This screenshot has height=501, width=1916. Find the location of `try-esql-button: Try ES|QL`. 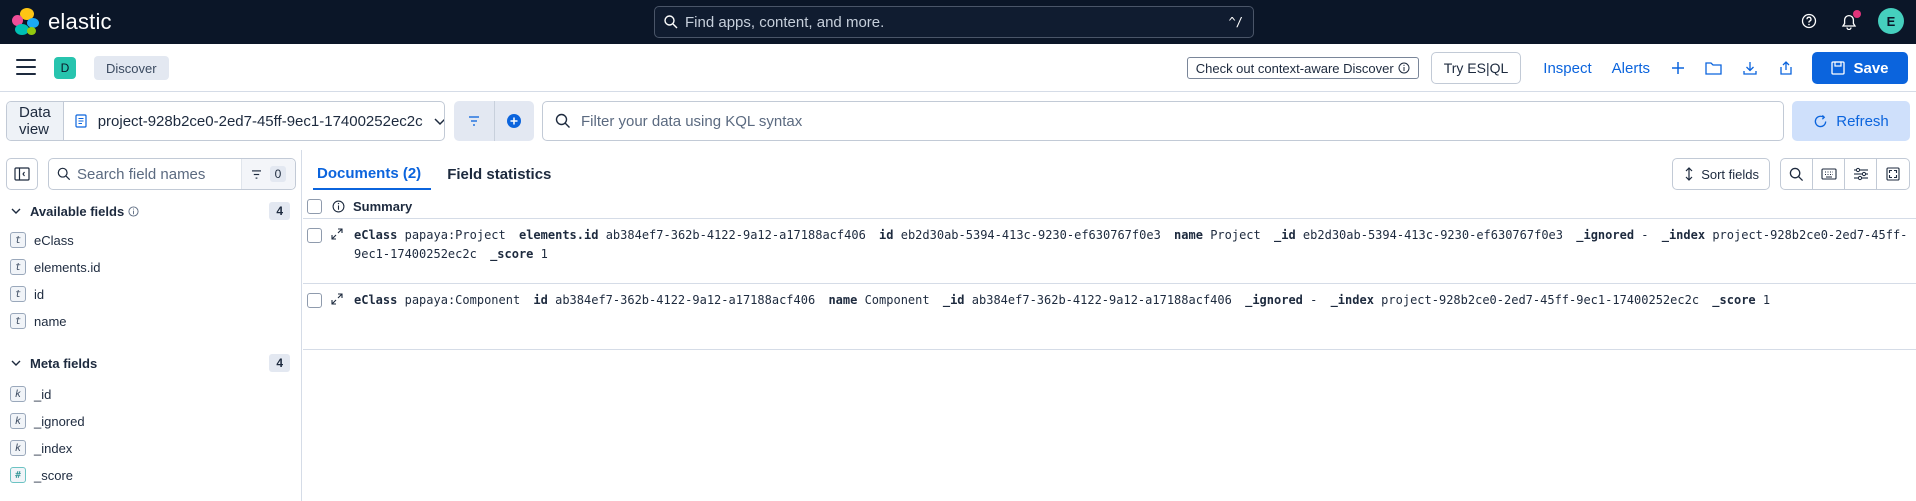

try-esql-button: Try ES|QL is located at coordinates (1476, 68).